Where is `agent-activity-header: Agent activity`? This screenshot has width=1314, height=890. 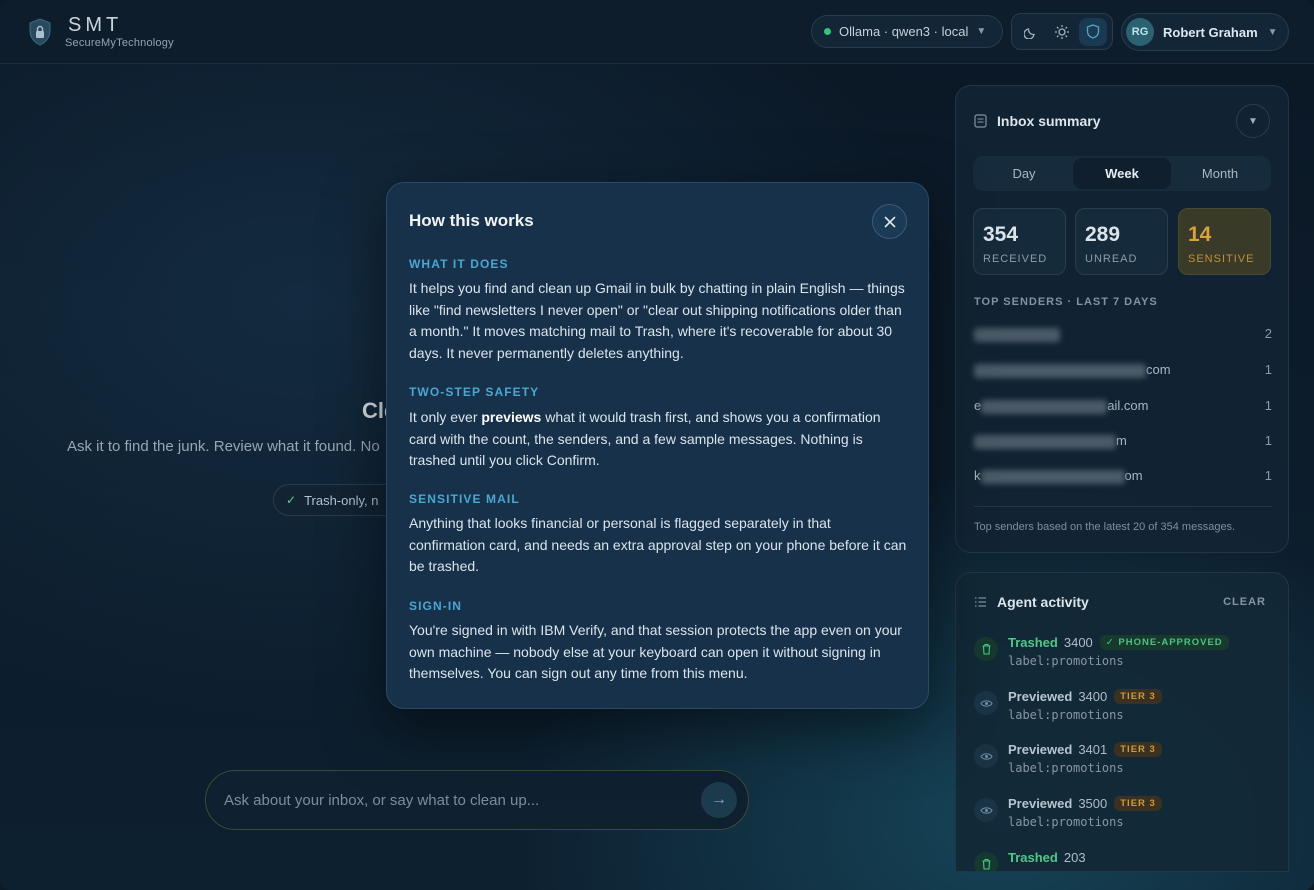 agent-activity-header: Agent activity is located at coordinates (1031, 602).